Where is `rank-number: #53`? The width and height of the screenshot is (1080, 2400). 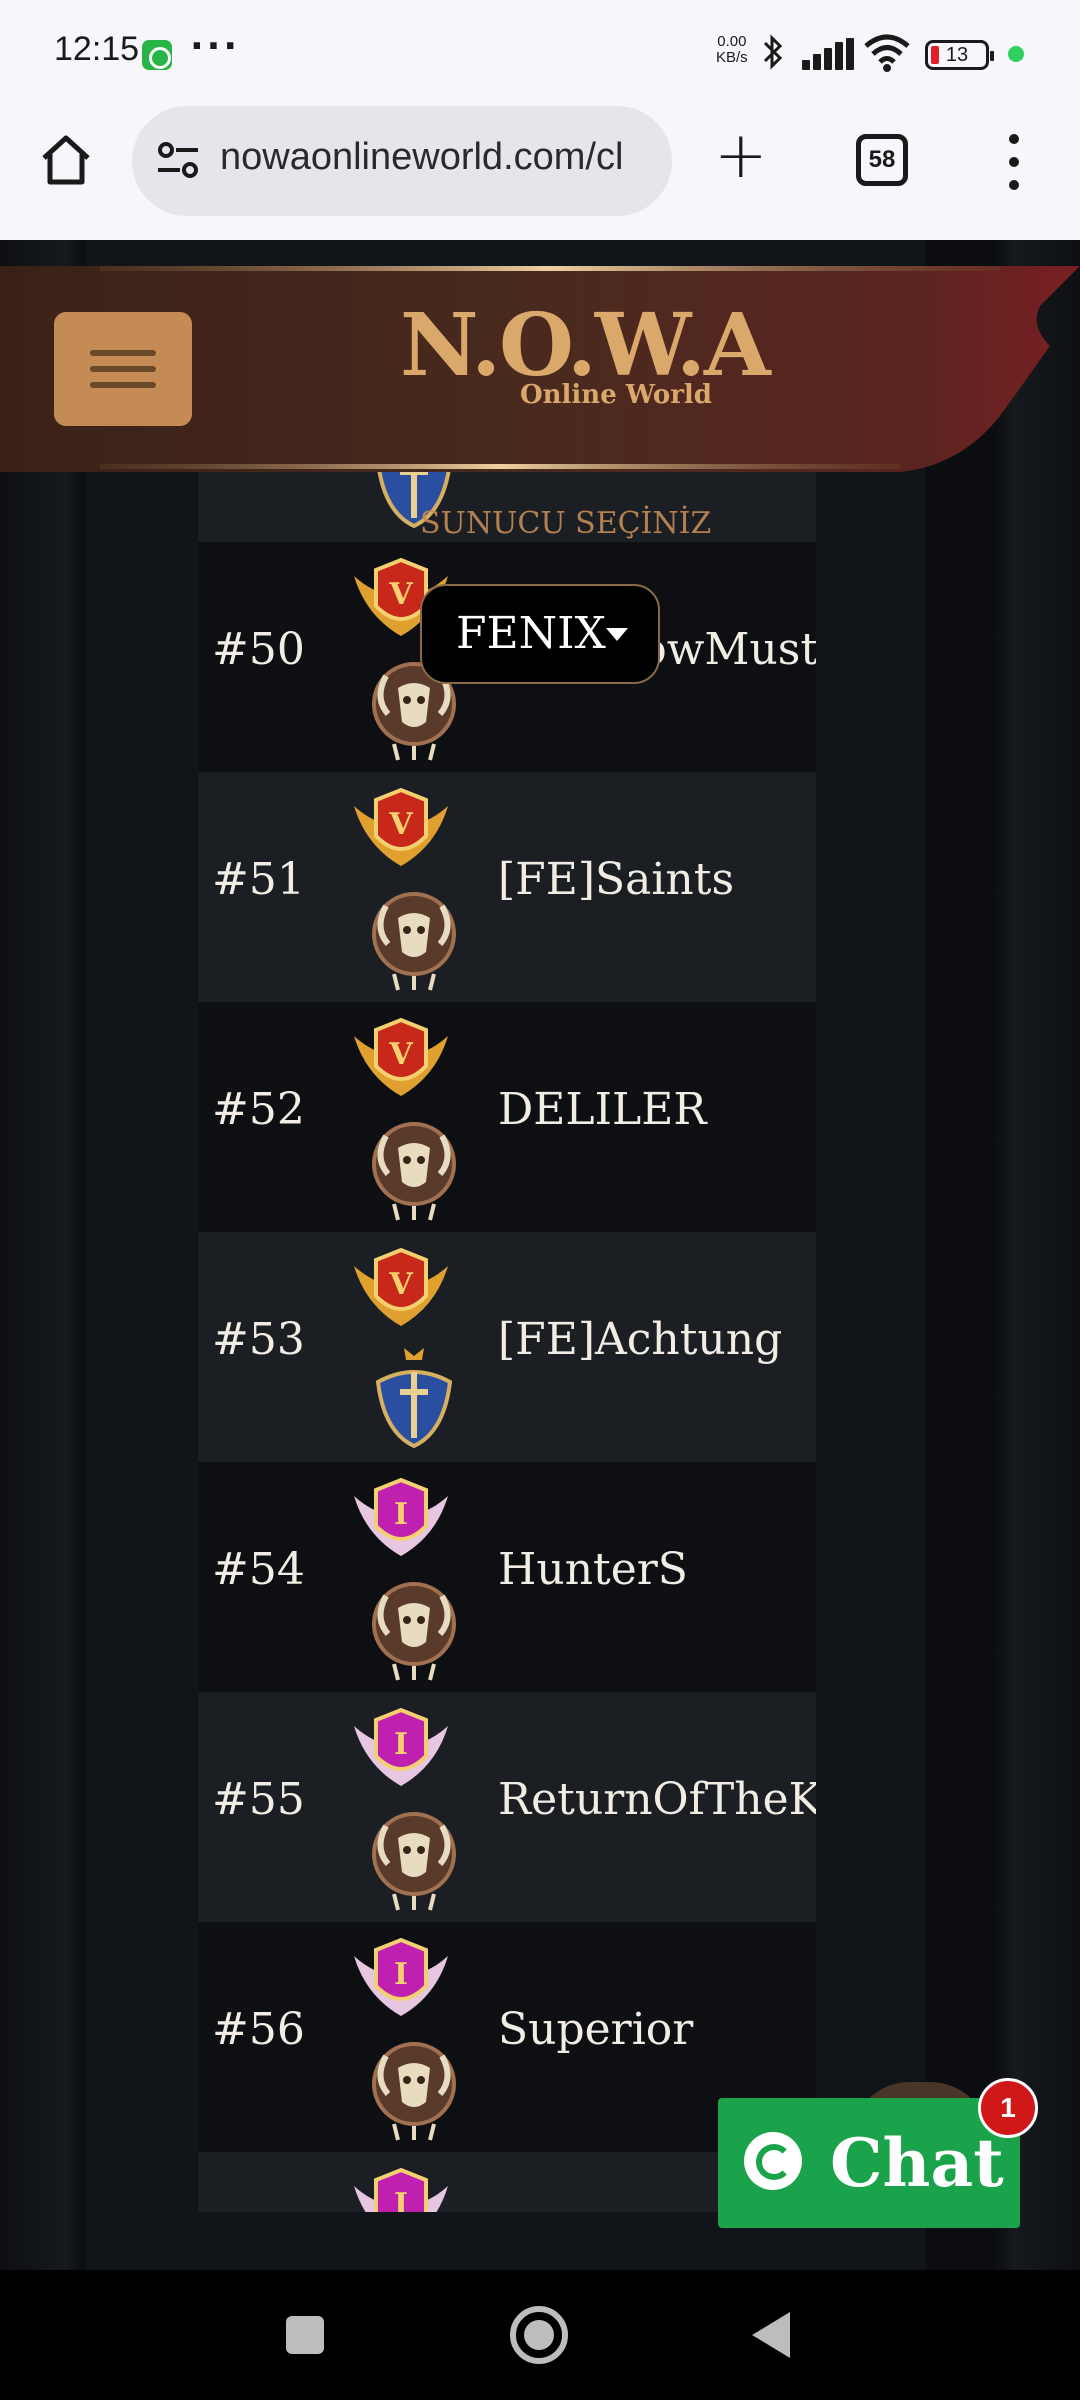 rank-number: #53 is located at coordinates (258, 1339).